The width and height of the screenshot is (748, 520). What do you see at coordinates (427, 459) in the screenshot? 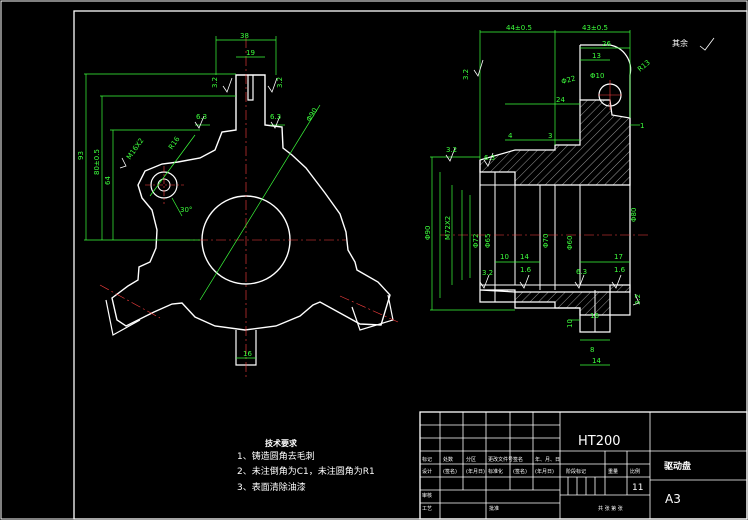
I see `row-label-0: 标记` at bounding box center [427, 459].